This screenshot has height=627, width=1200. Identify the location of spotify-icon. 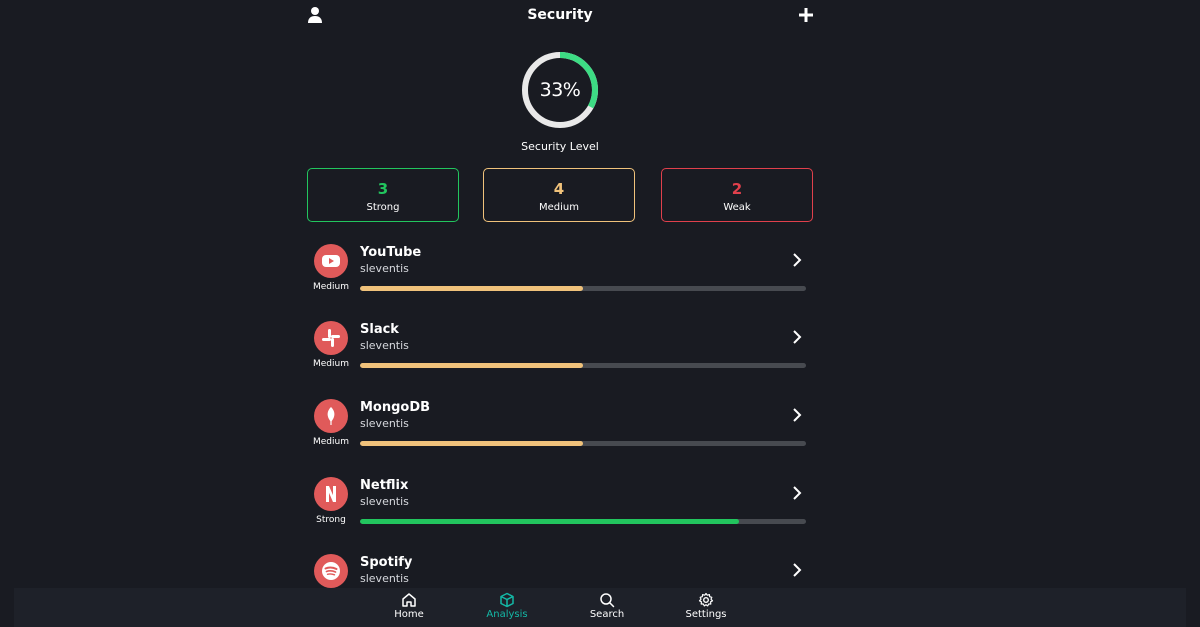
(331, 571).